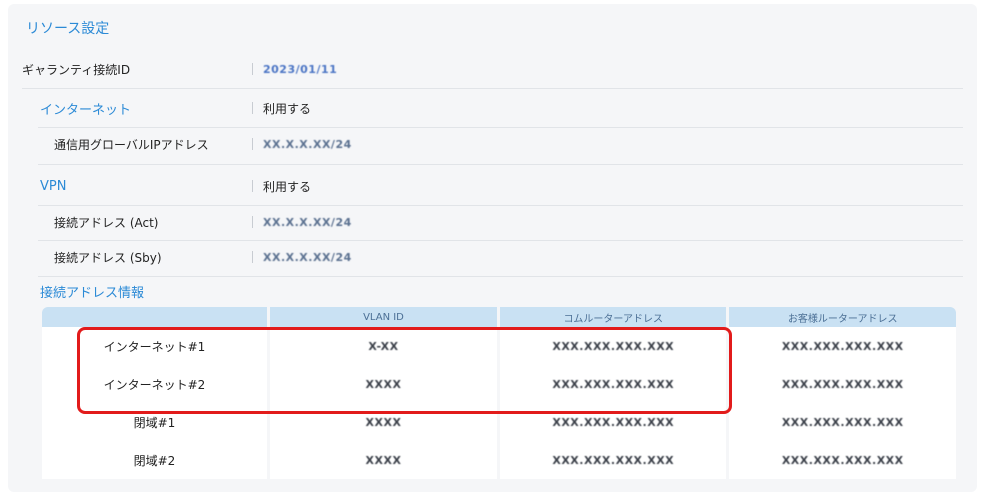  Describe the element at coordinates (86, 110) in the screenshot. I see `internet-heading: インターネット` at that location.